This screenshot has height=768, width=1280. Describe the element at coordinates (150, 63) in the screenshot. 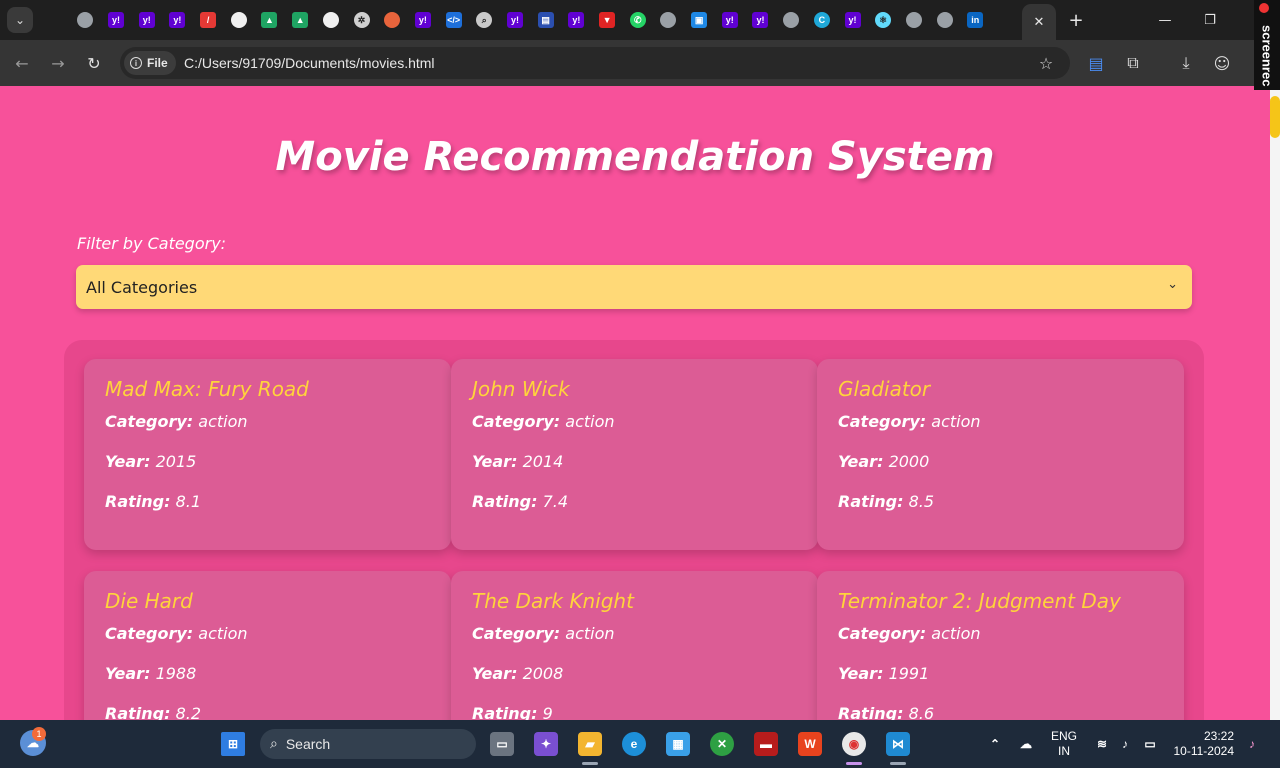

I see `site-info-chip: i File` at that location.